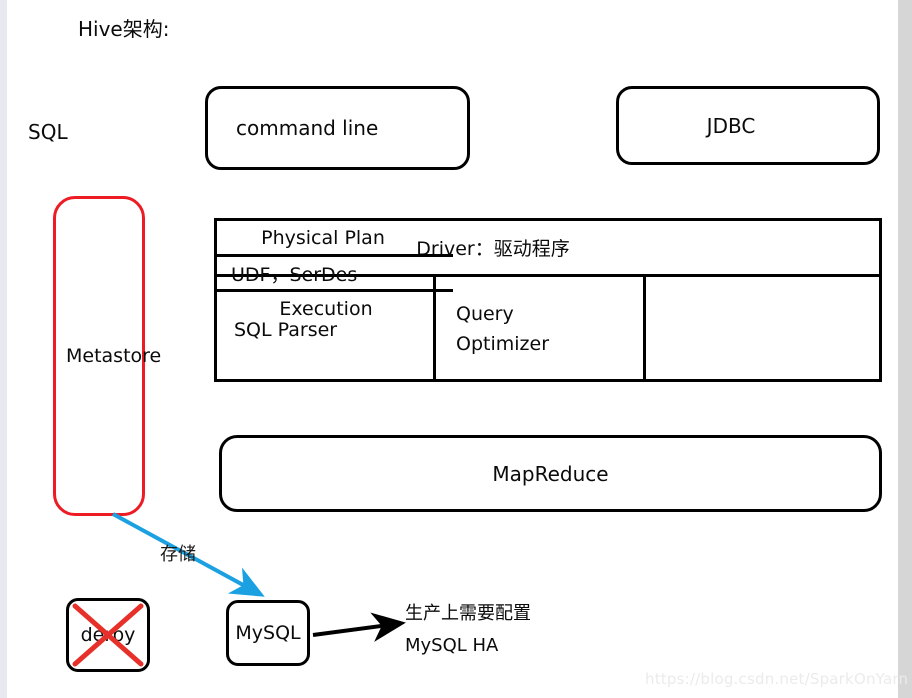 The height and width of the screenshot is (698, 912). What do you see at coordinates (326, 309) in the screenshot?
I see `driver-cell-execution-label: Execution` at bounding box center [326, 309].